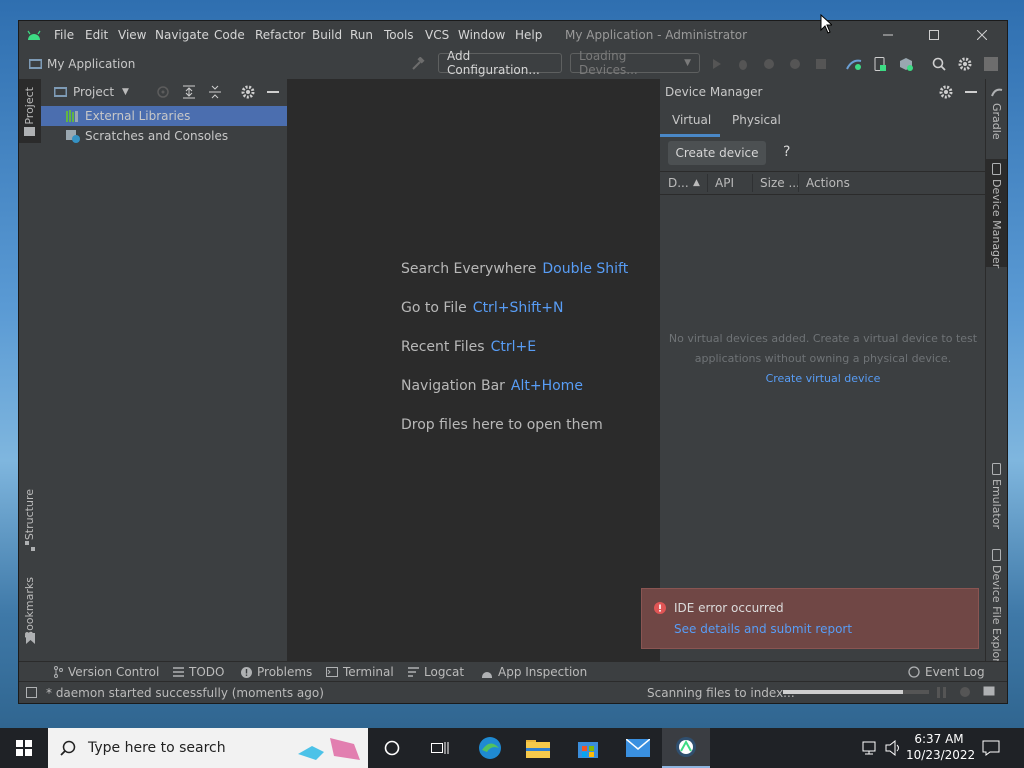  Describe the element at coordinates (31, 692) in the screenshot. I see `toggle-tool-windows-icon` at that location.